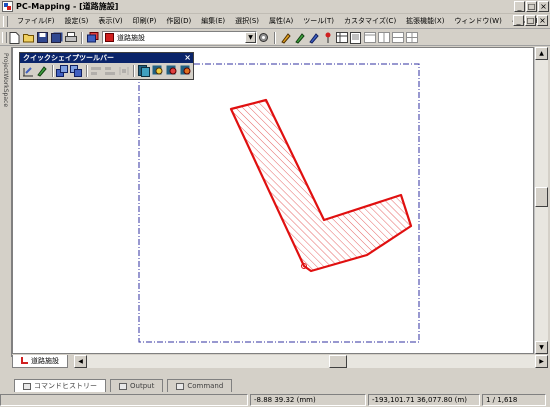 Image resolution: width=550 pixels, height=407 pixels. I want to click on layer-icon, so click(143, 71).